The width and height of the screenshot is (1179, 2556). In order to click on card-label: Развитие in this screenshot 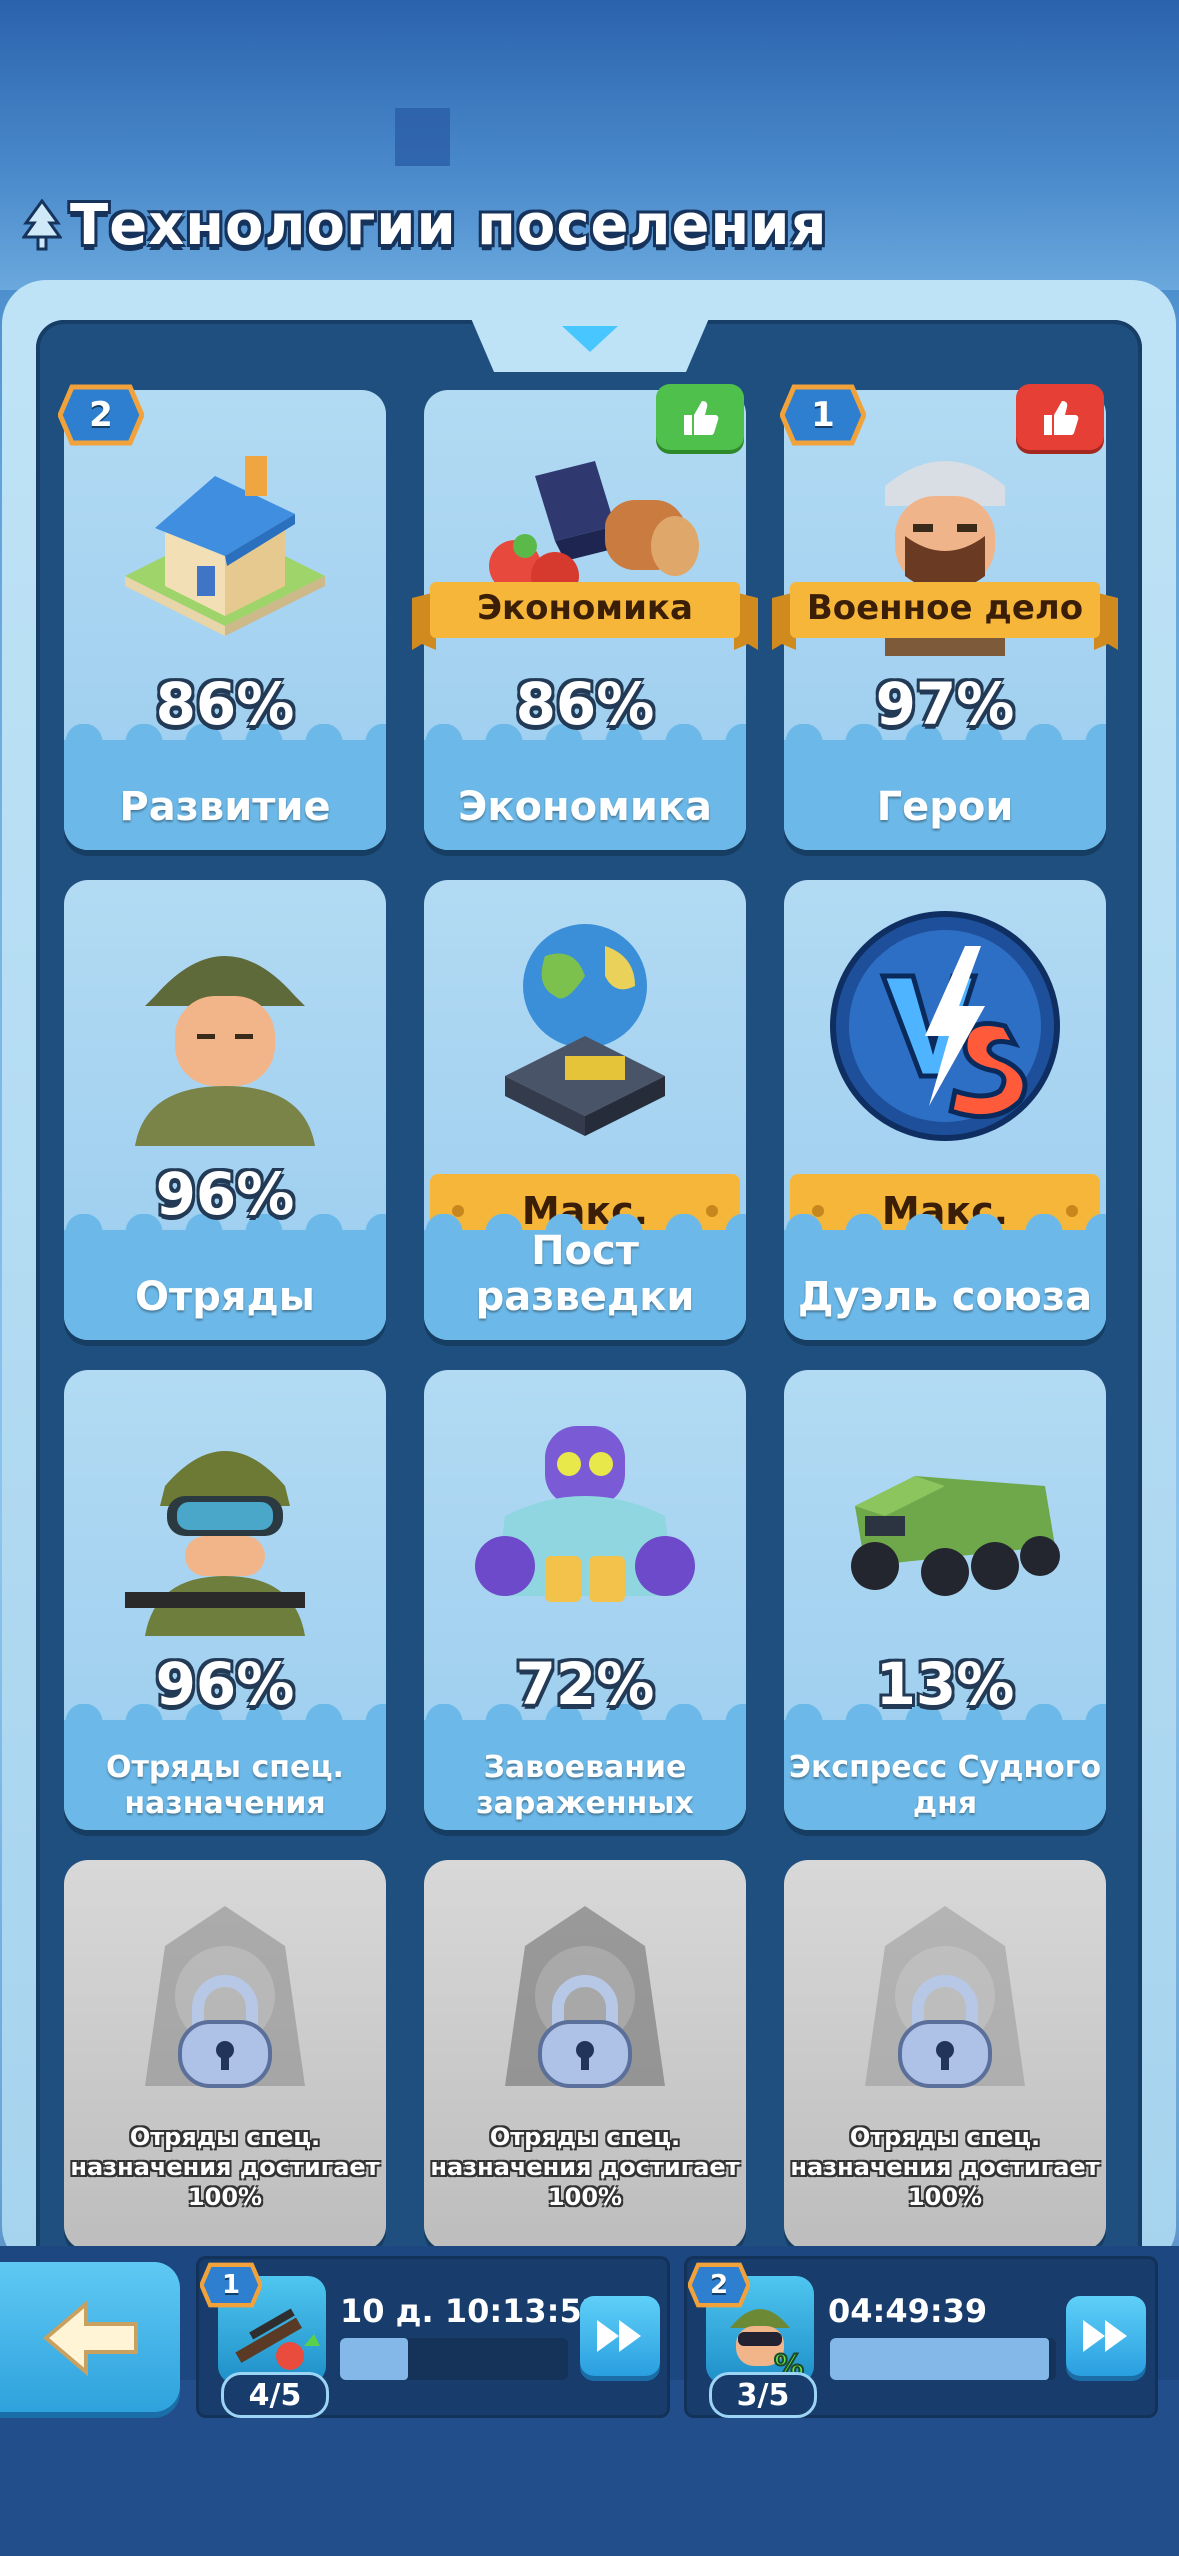, I will do `click(225, 807)`.